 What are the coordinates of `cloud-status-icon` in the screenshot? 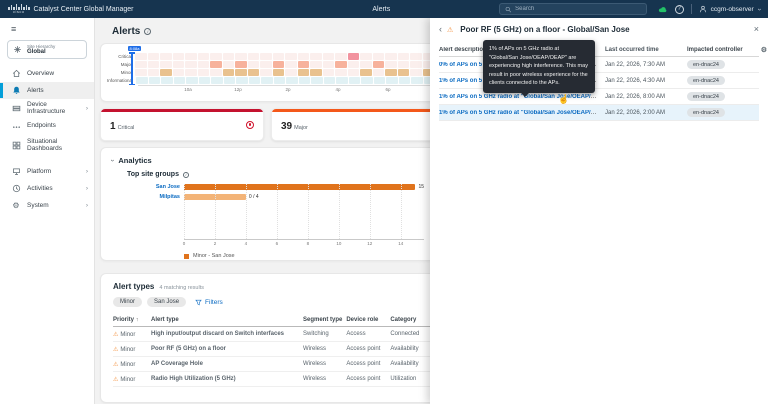 It's located at (662, 9).